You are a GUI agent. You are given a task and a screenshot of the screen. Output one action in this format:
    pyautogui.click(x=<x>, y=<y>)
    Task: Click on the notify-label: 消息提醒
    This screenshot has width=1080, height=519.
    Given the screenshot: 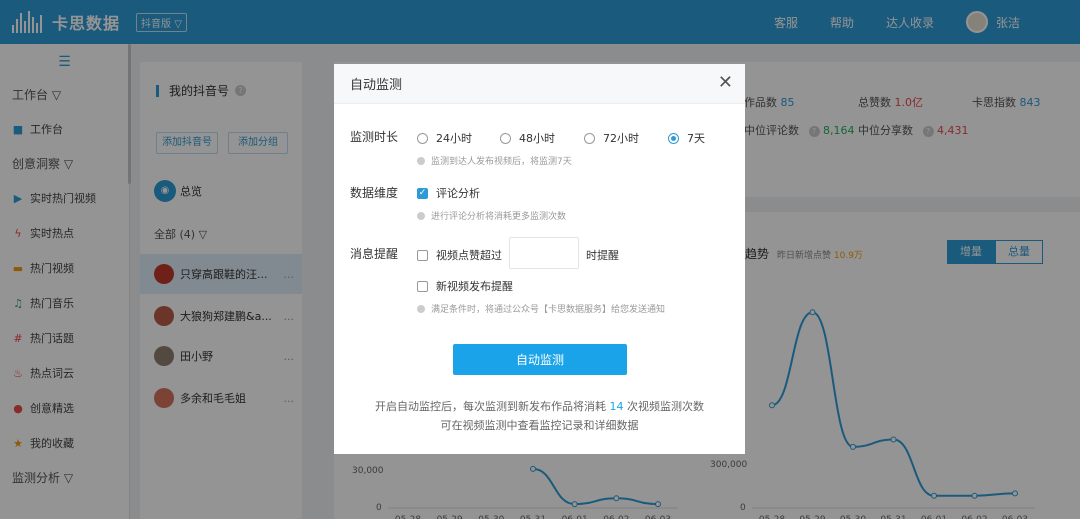 What is the action you would take?
    pyautogui.click(x=374, y=254)
    